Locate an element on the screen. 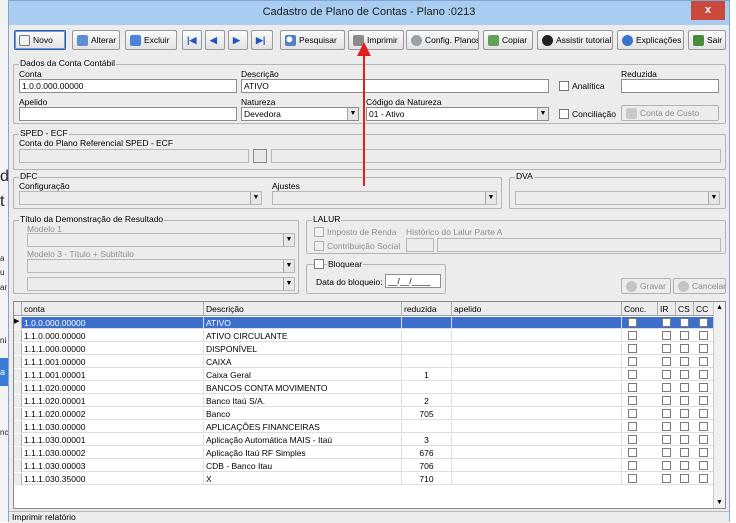 This screenshot has width=736, height=523. table-row: 1.1.1.020.00000 BANCOS CONTA MOVIMENTO is located at coordinates (364, 388).